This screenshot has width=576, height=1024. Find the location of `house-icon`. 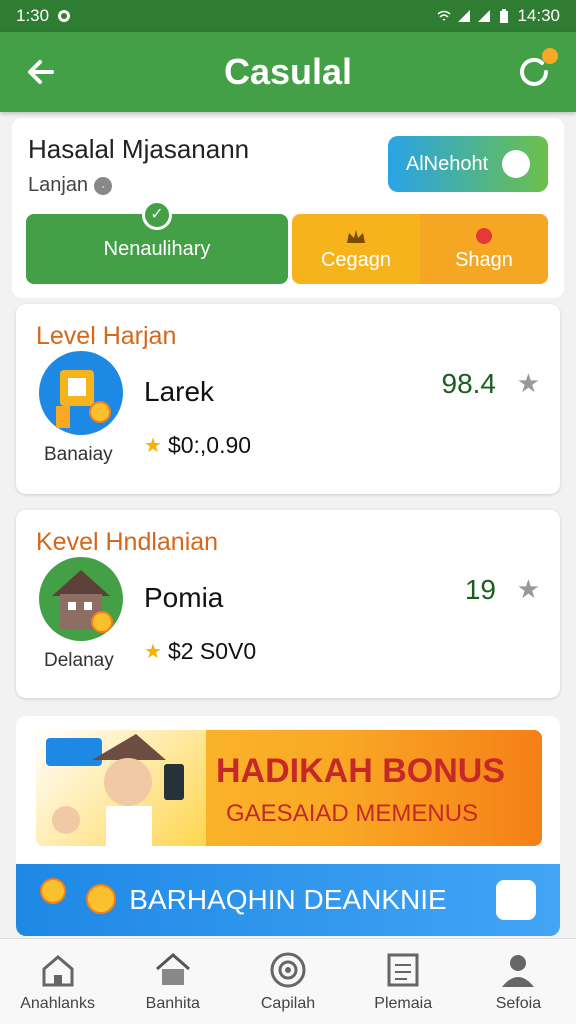

house-icon is located at coordinates (172, 968).